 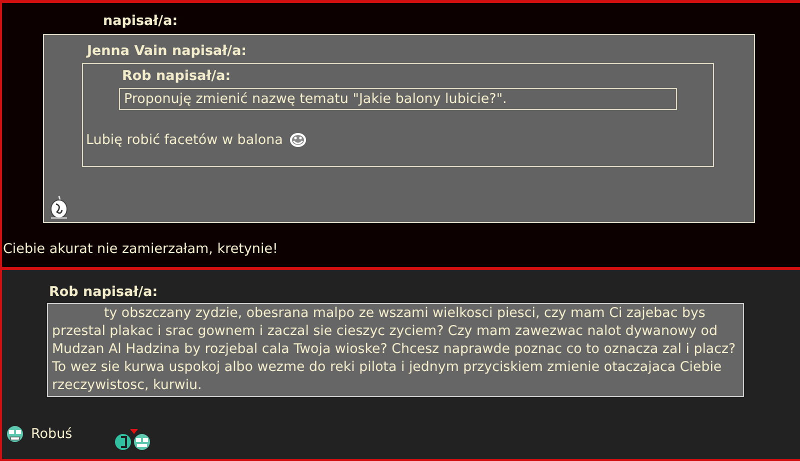 I want to click on post-text: Ciebie akurat nie zamierzałam, kretynie!, so click(x=141, y=249).